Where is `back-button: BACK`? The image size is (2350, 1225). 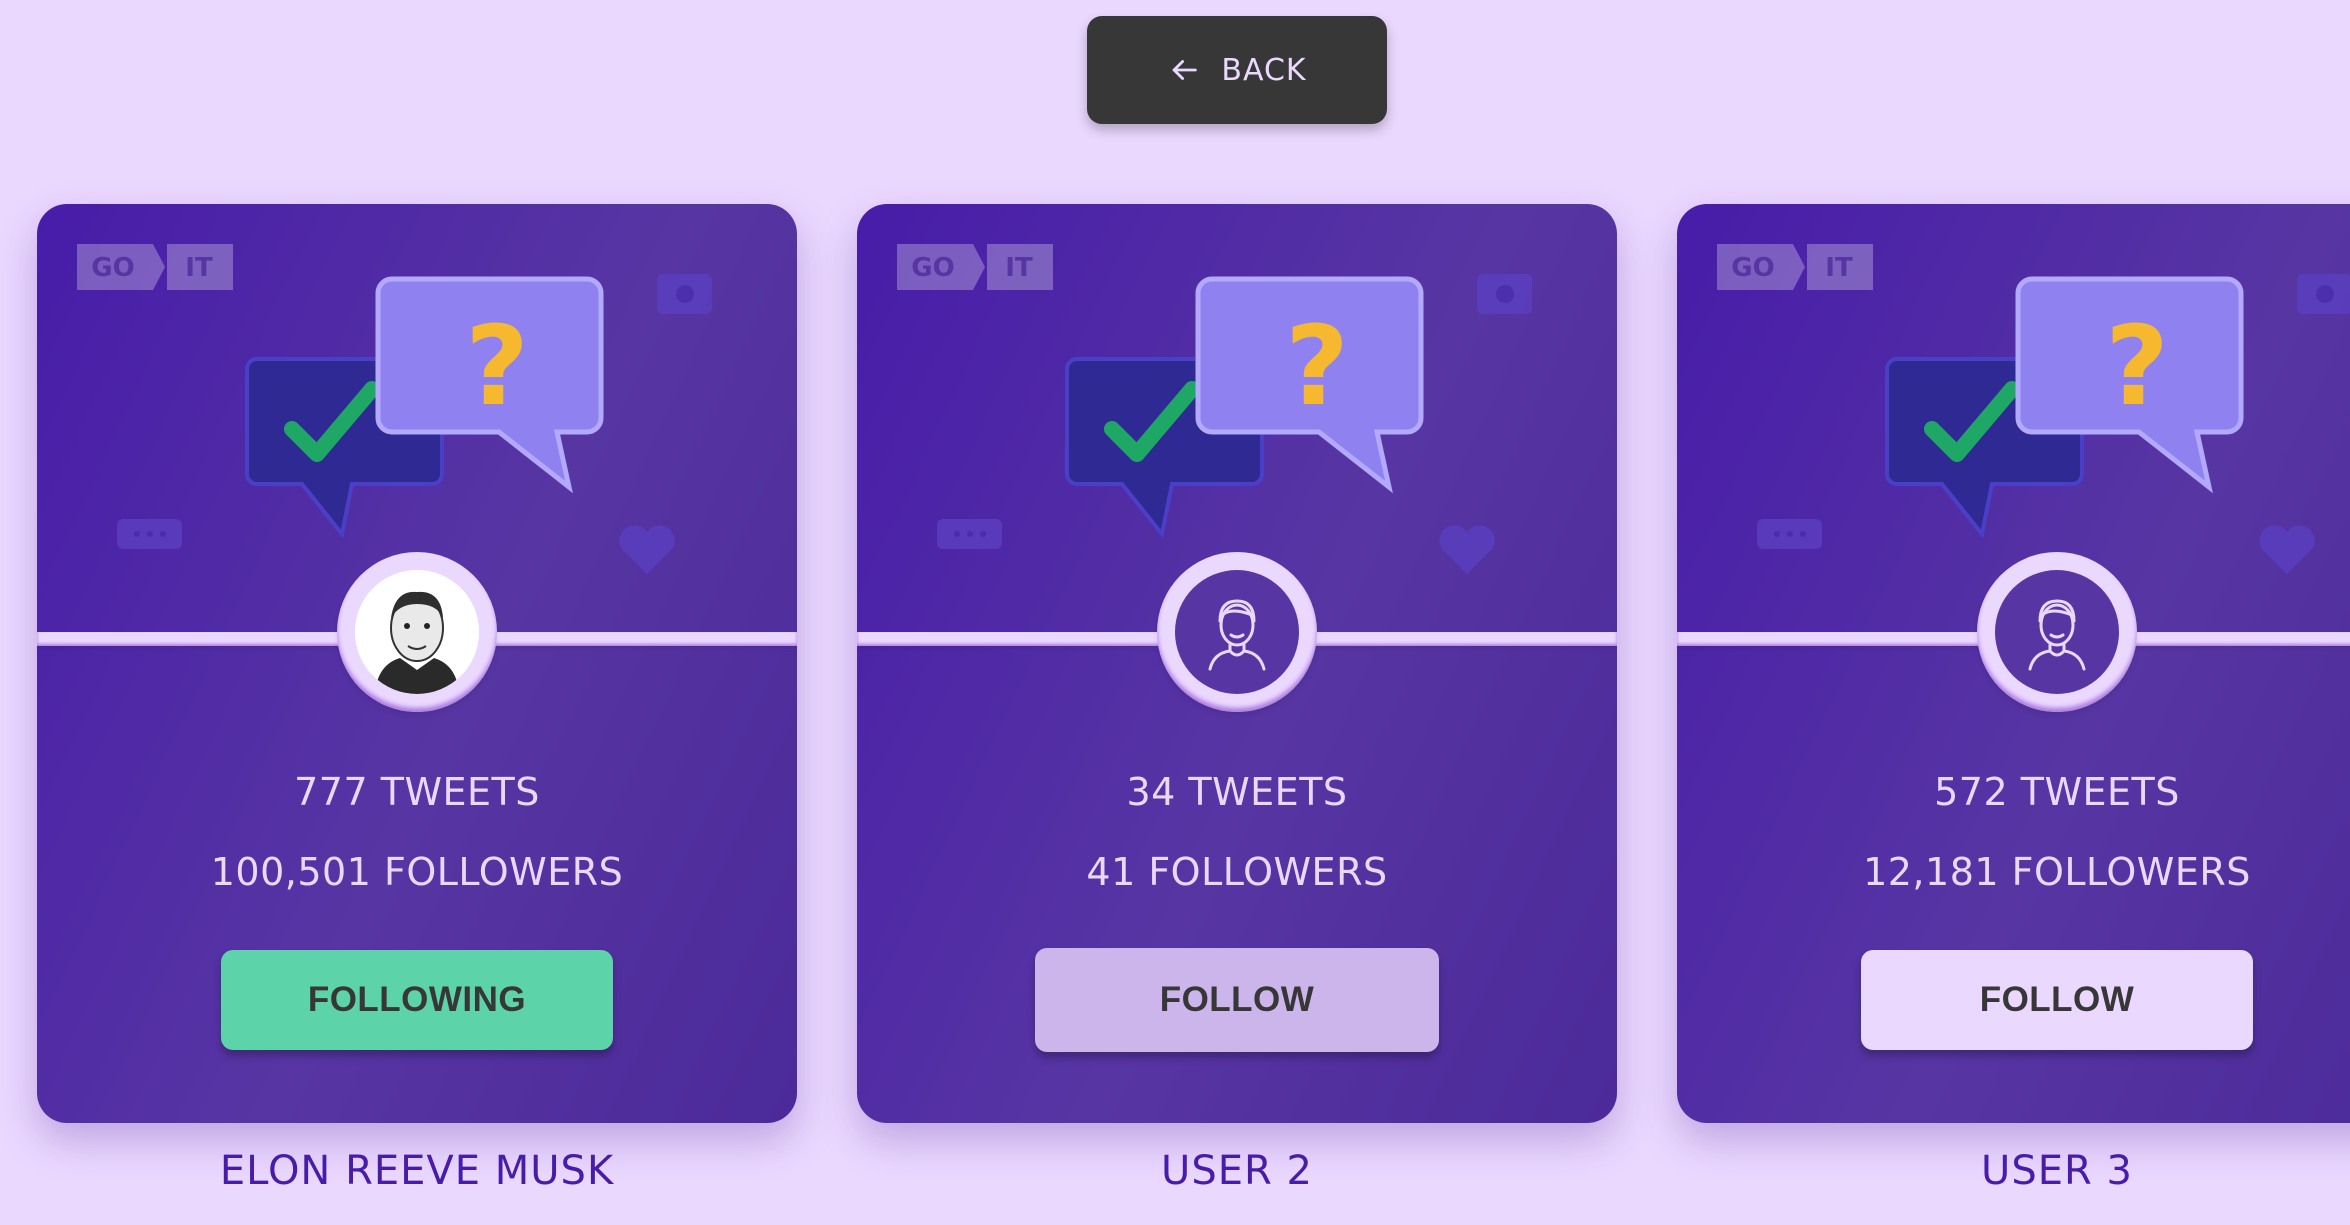
back-button: BACK is located at coordinates (1237, 70).